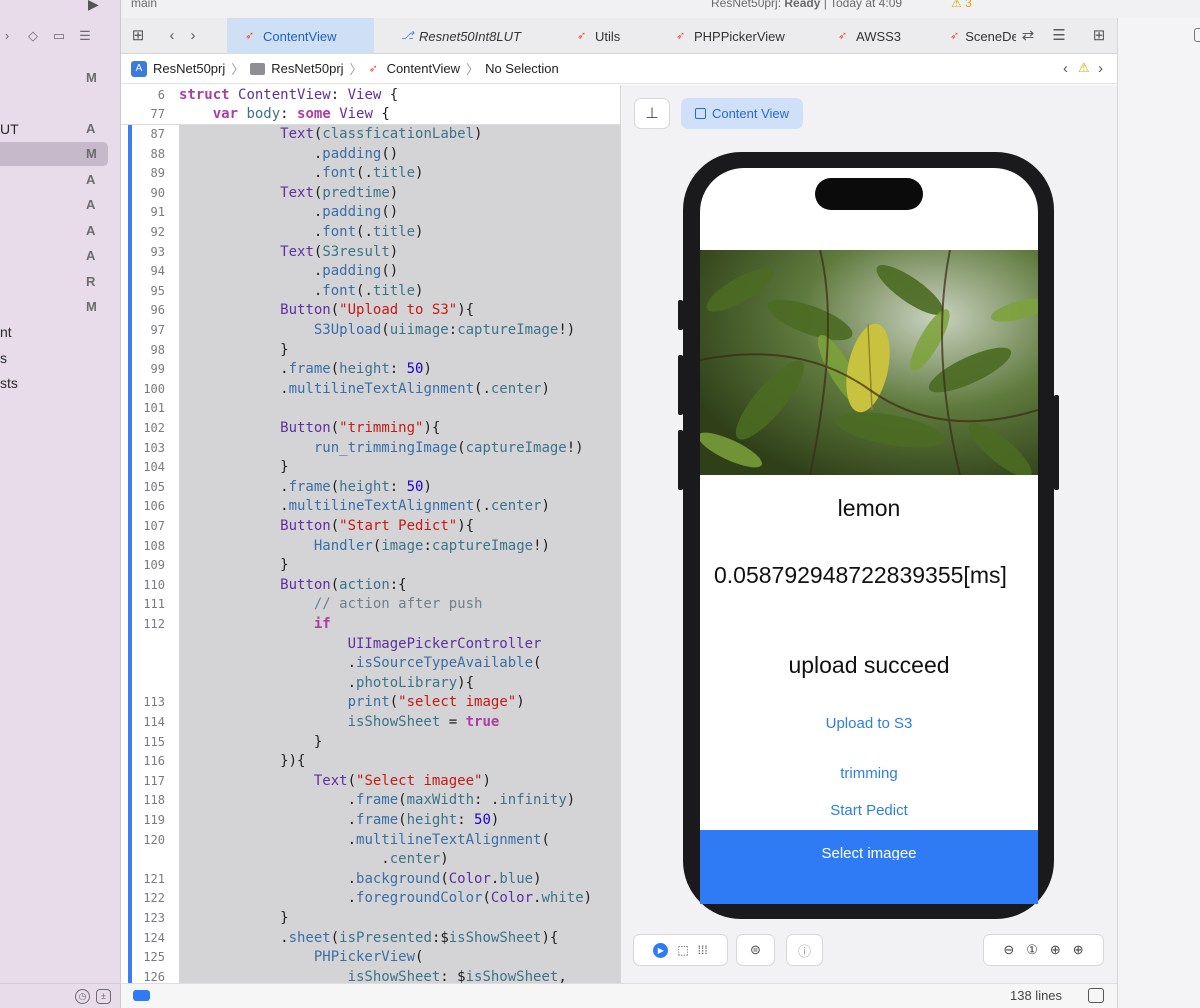 The width and height of the screenshot is (1200, 1008). I want to click on editor-options-icon: ☰, so click(1059, 36).